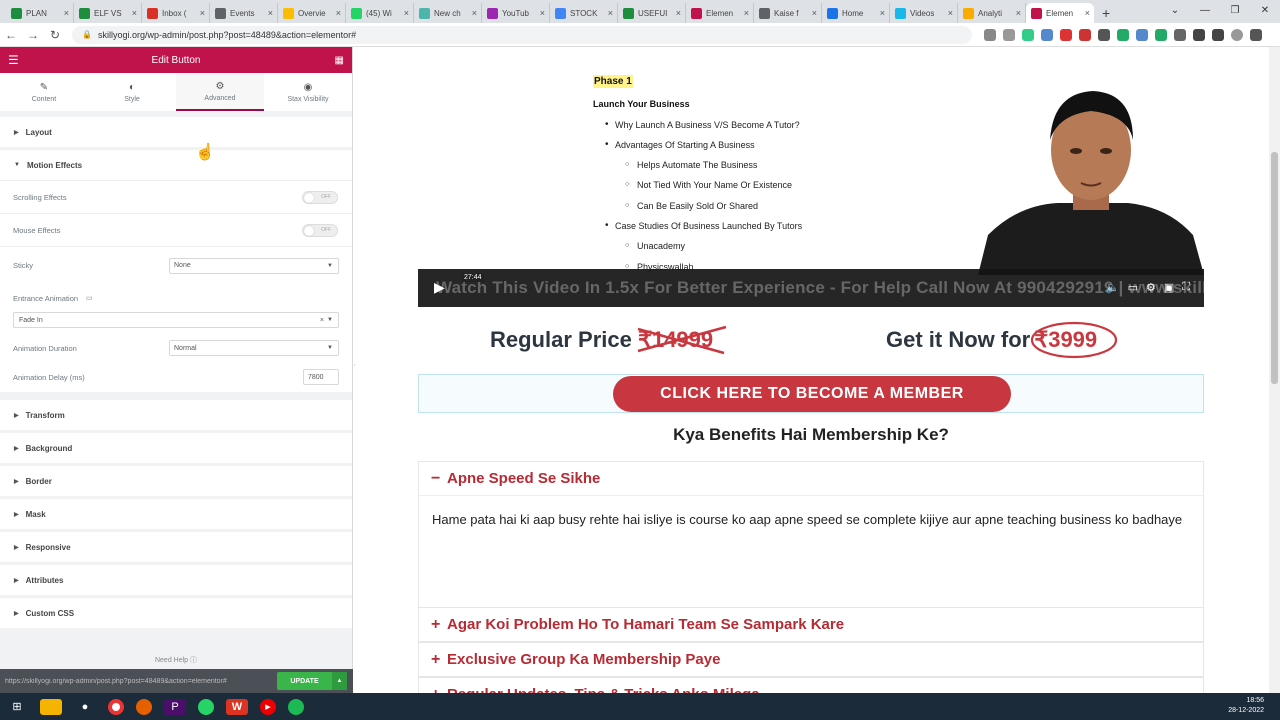  What do you see at coordinates (206, 706) in the screenshot?
I see `whatsapp-icon` at bounding box center [206, 706].